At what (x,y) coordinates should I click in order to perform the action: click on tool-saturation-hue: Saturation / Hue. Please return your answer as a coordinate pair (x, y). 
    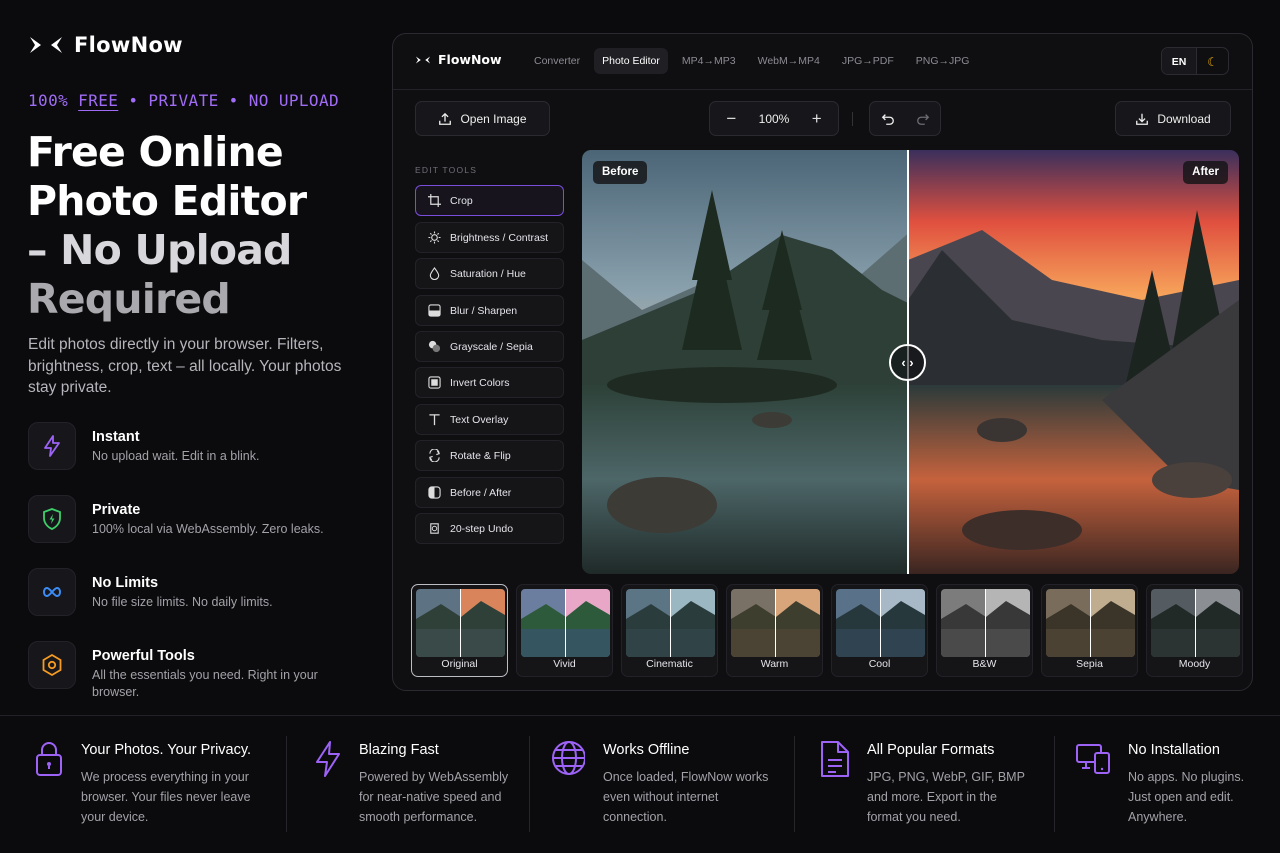
    Looking at the image, I should click on (489, 273).